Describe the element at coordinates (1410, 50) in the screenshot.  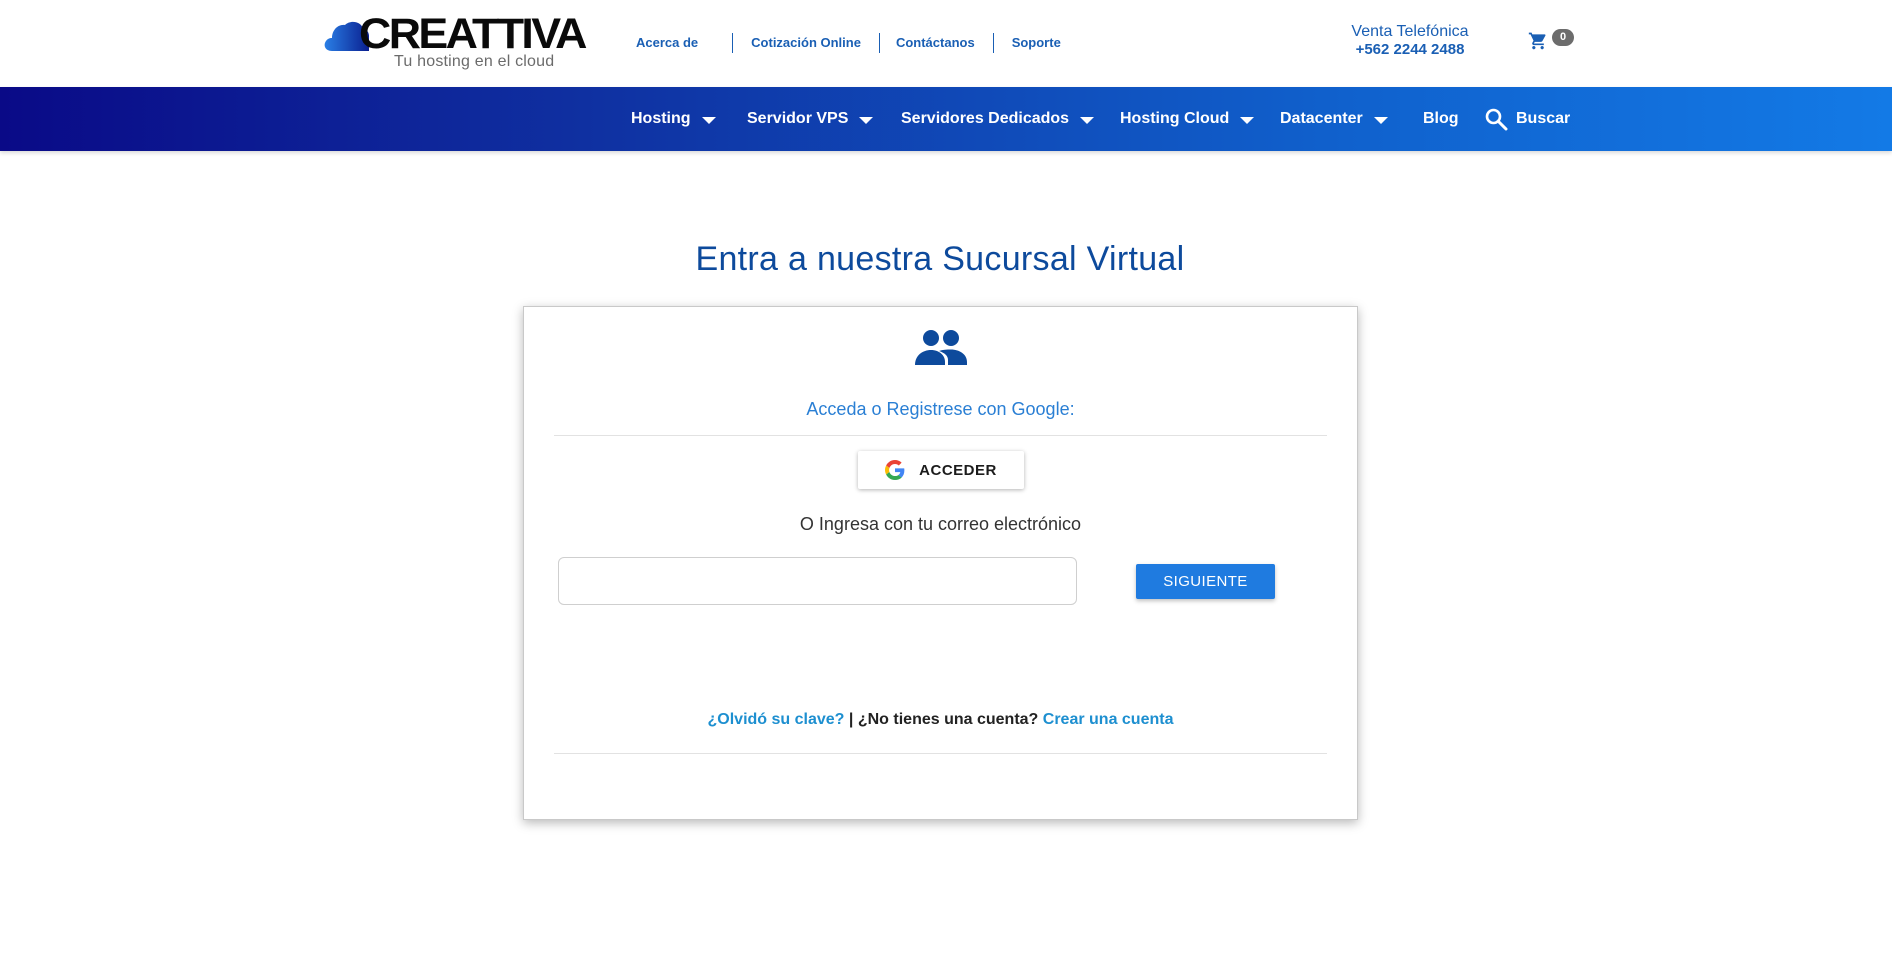
I see `phone-number: +562 2244 2488` at that location.